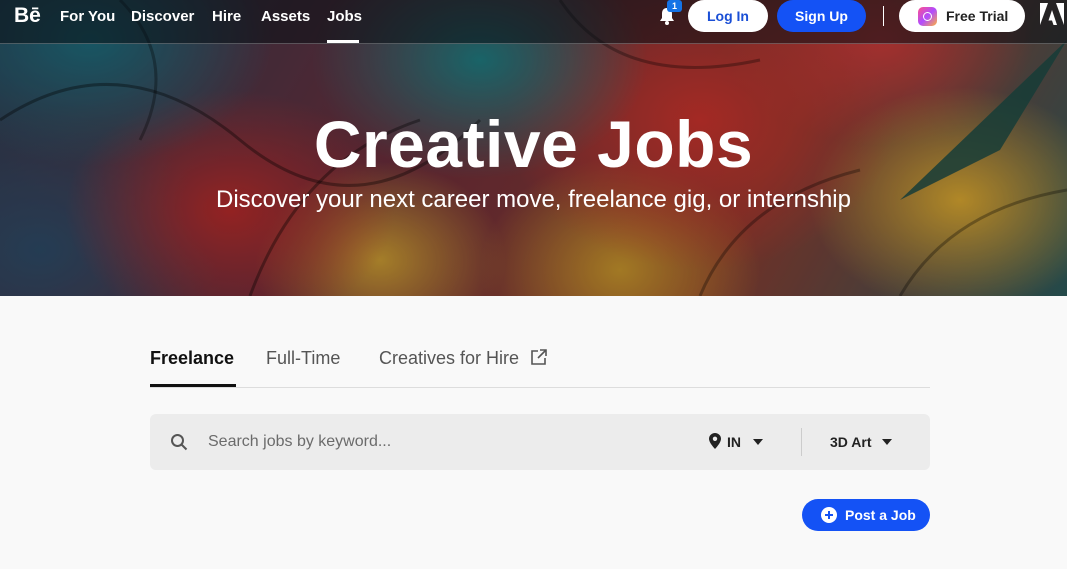  I want to click on tab-full-time: Full-Time, so click(303, 358).